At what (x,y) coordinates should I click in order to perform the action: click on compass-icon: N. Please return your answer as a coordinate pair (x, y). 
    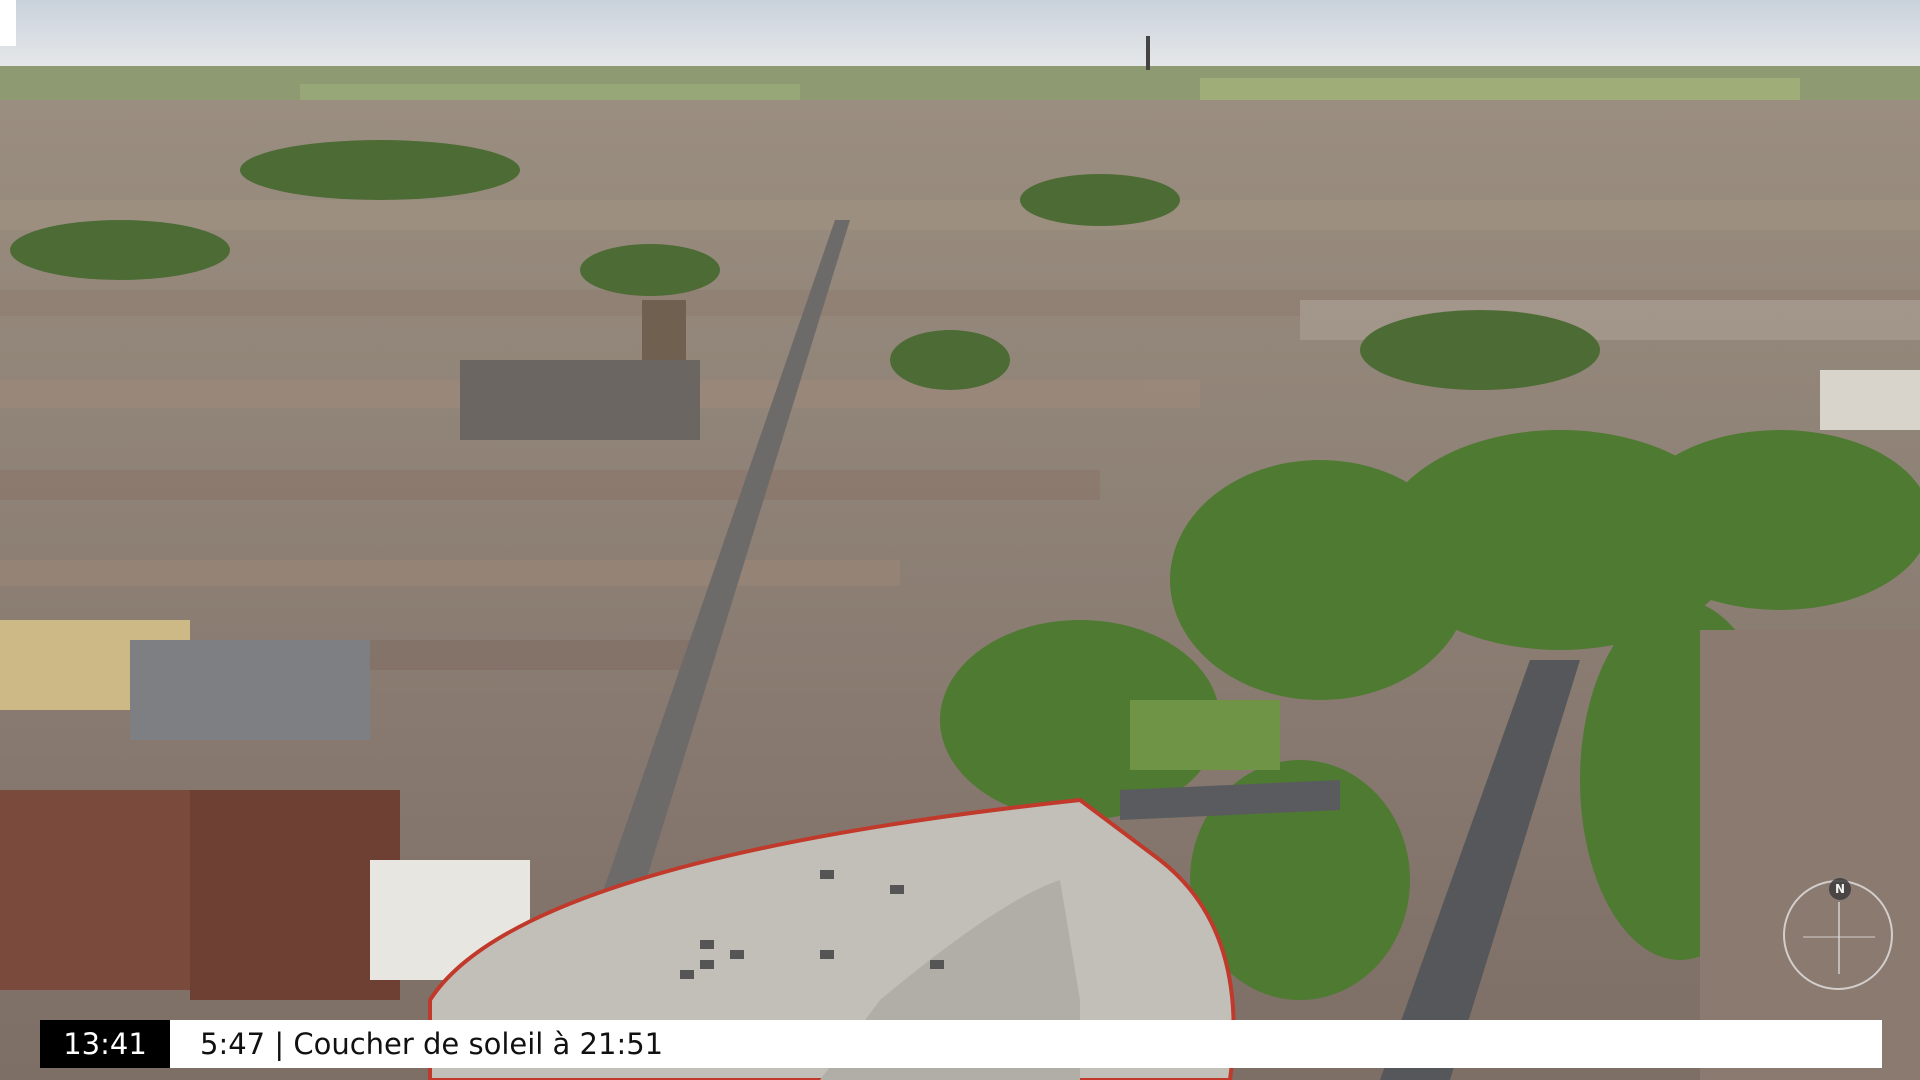
    Looking at the image, I should click on (1838, 934).